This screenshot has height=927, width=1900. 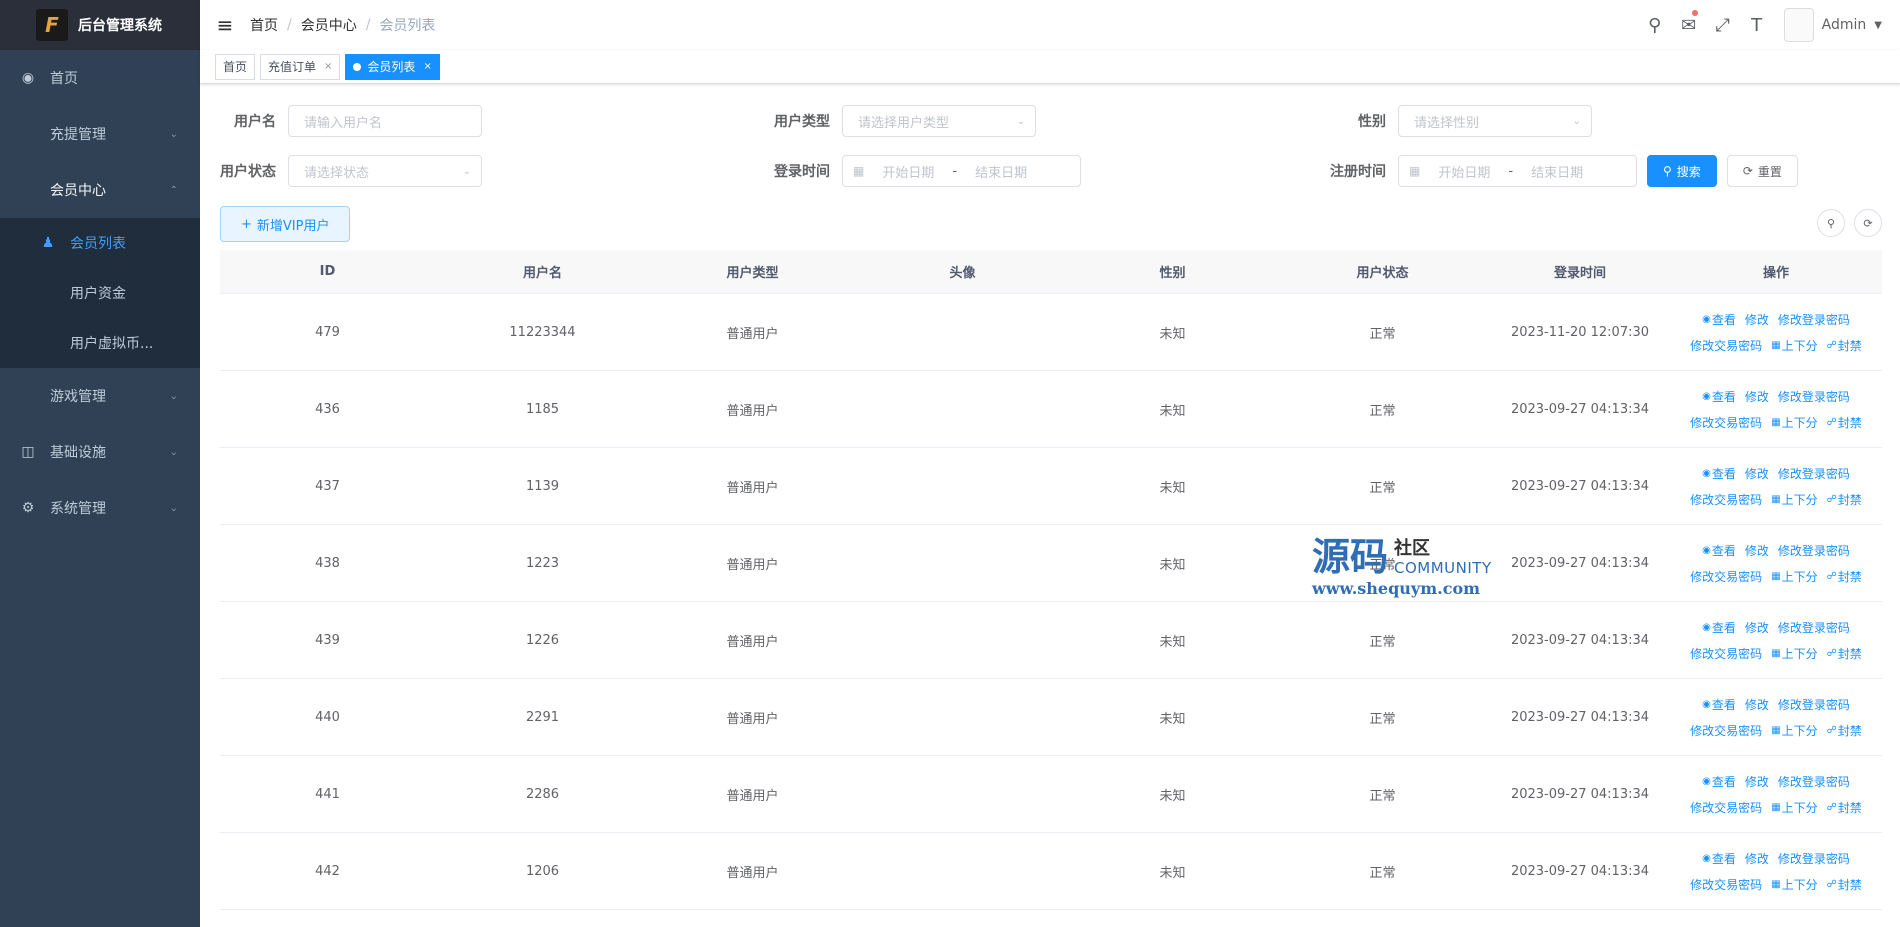 What do you see at coordinates (1580, 271) in the screenshot?
I see `column-header: 登录时间` at bounding box center [1580, 271].